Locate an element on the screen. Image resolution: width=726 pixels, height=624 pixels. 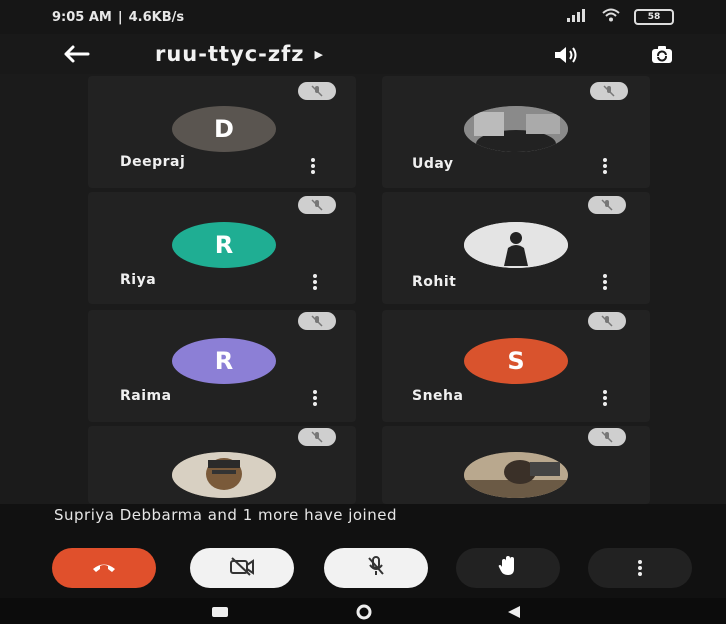
camera-switch-icon is located at coordinates (662, 55).